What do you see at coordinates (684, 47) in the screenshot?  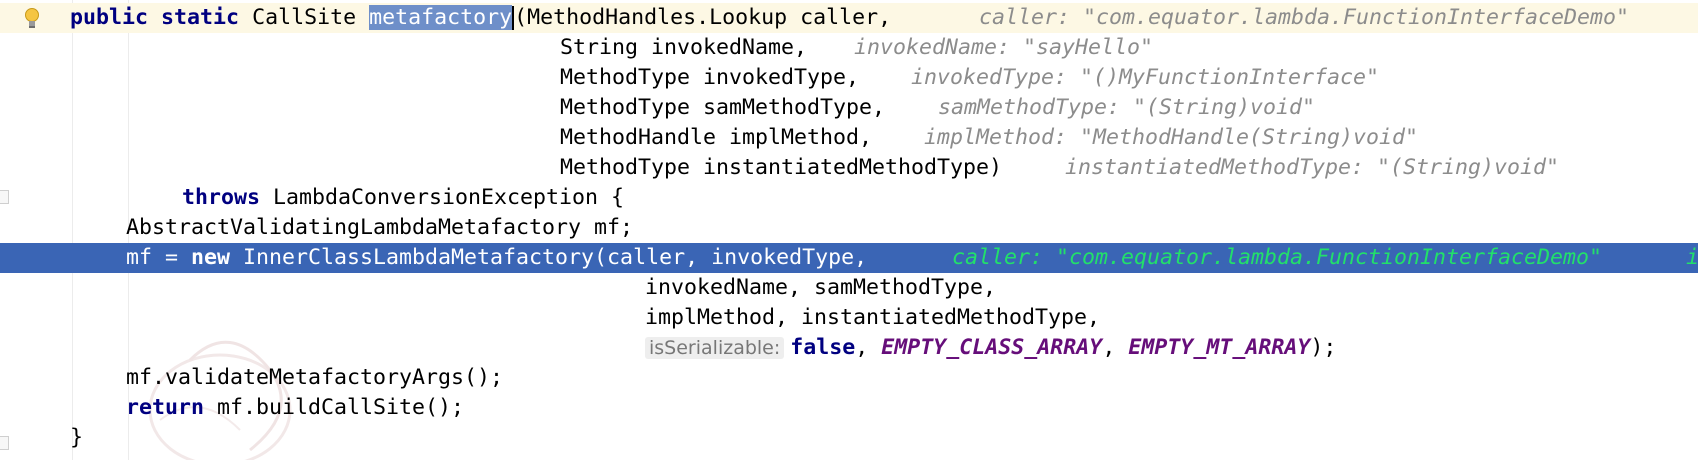 I see `code-text: String invokedName,` at bounding box center [684, 47].